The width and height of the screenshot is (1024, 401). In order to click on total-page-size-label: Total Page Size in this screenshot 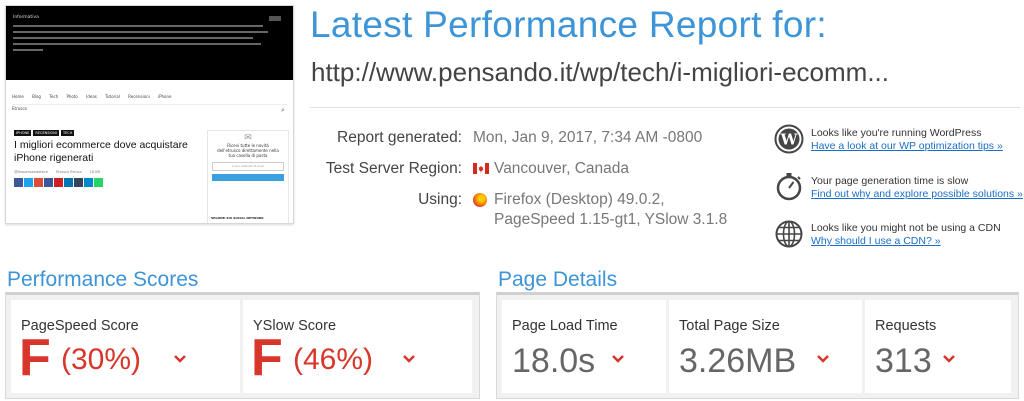, I will do `click(729, 326)`.